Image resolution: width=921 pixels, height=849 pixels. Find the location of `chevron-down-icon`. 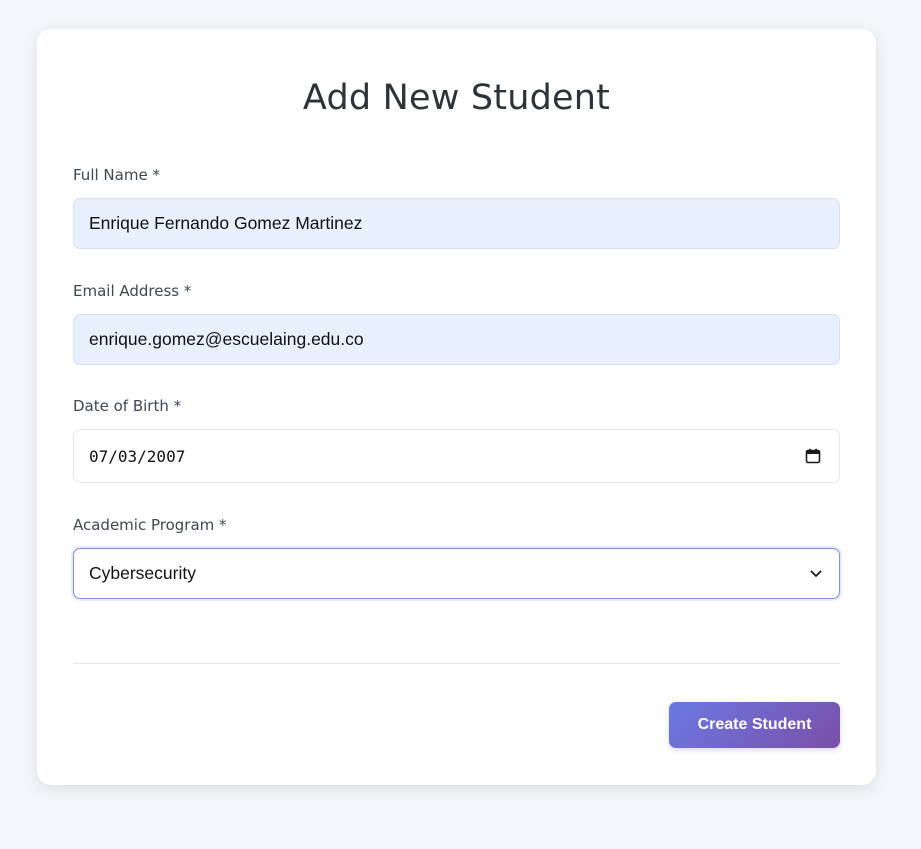

chevron-down-icon is located at coordinates (816, 574).